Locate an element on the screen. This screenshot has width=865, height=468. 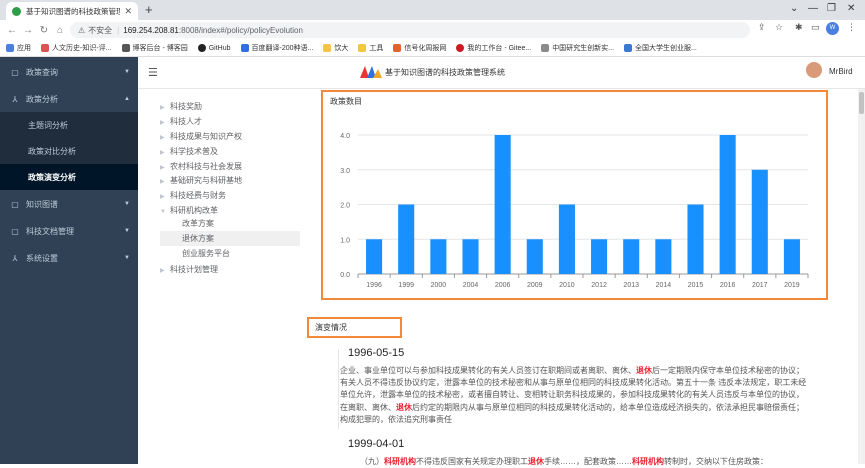
page-scrollbar is located at coordinates (861, 276).